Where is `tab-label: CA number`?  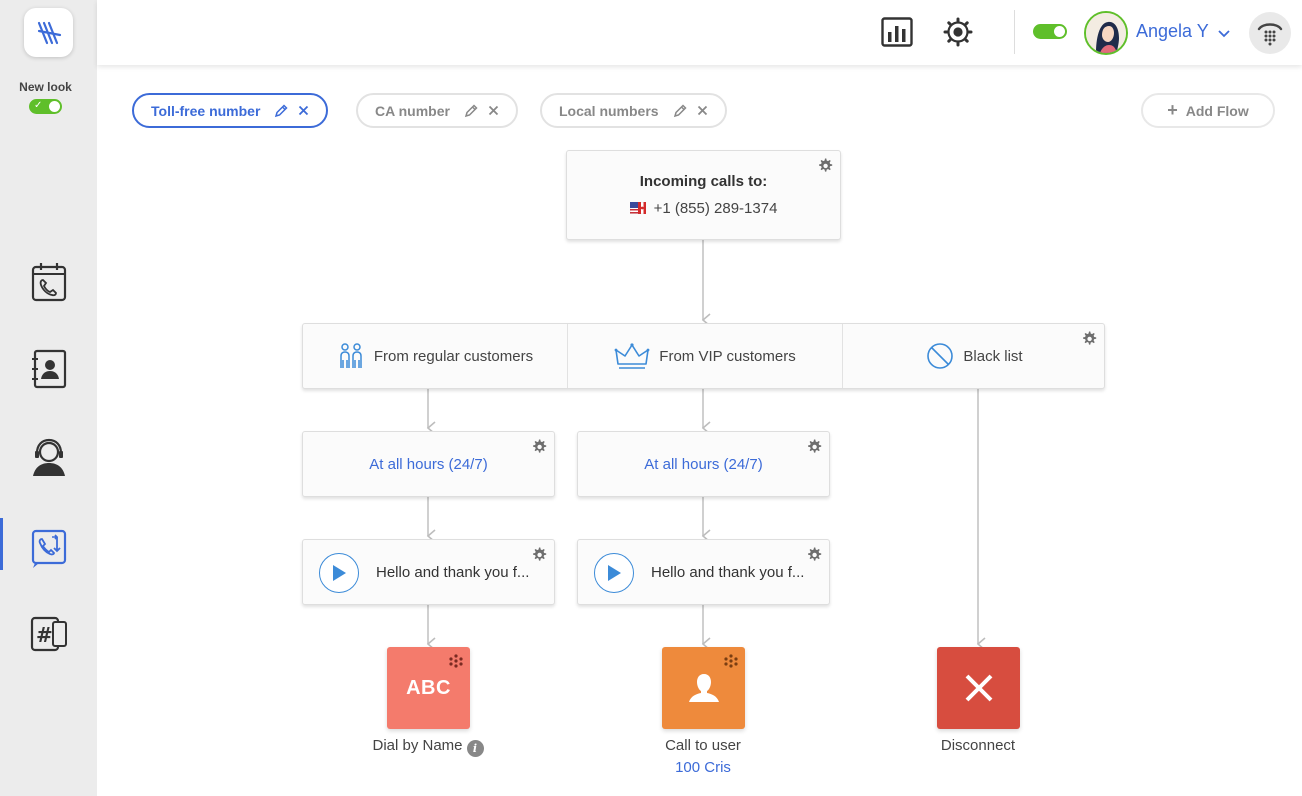
tab-label: CA number is located at coordinates (412, 110).